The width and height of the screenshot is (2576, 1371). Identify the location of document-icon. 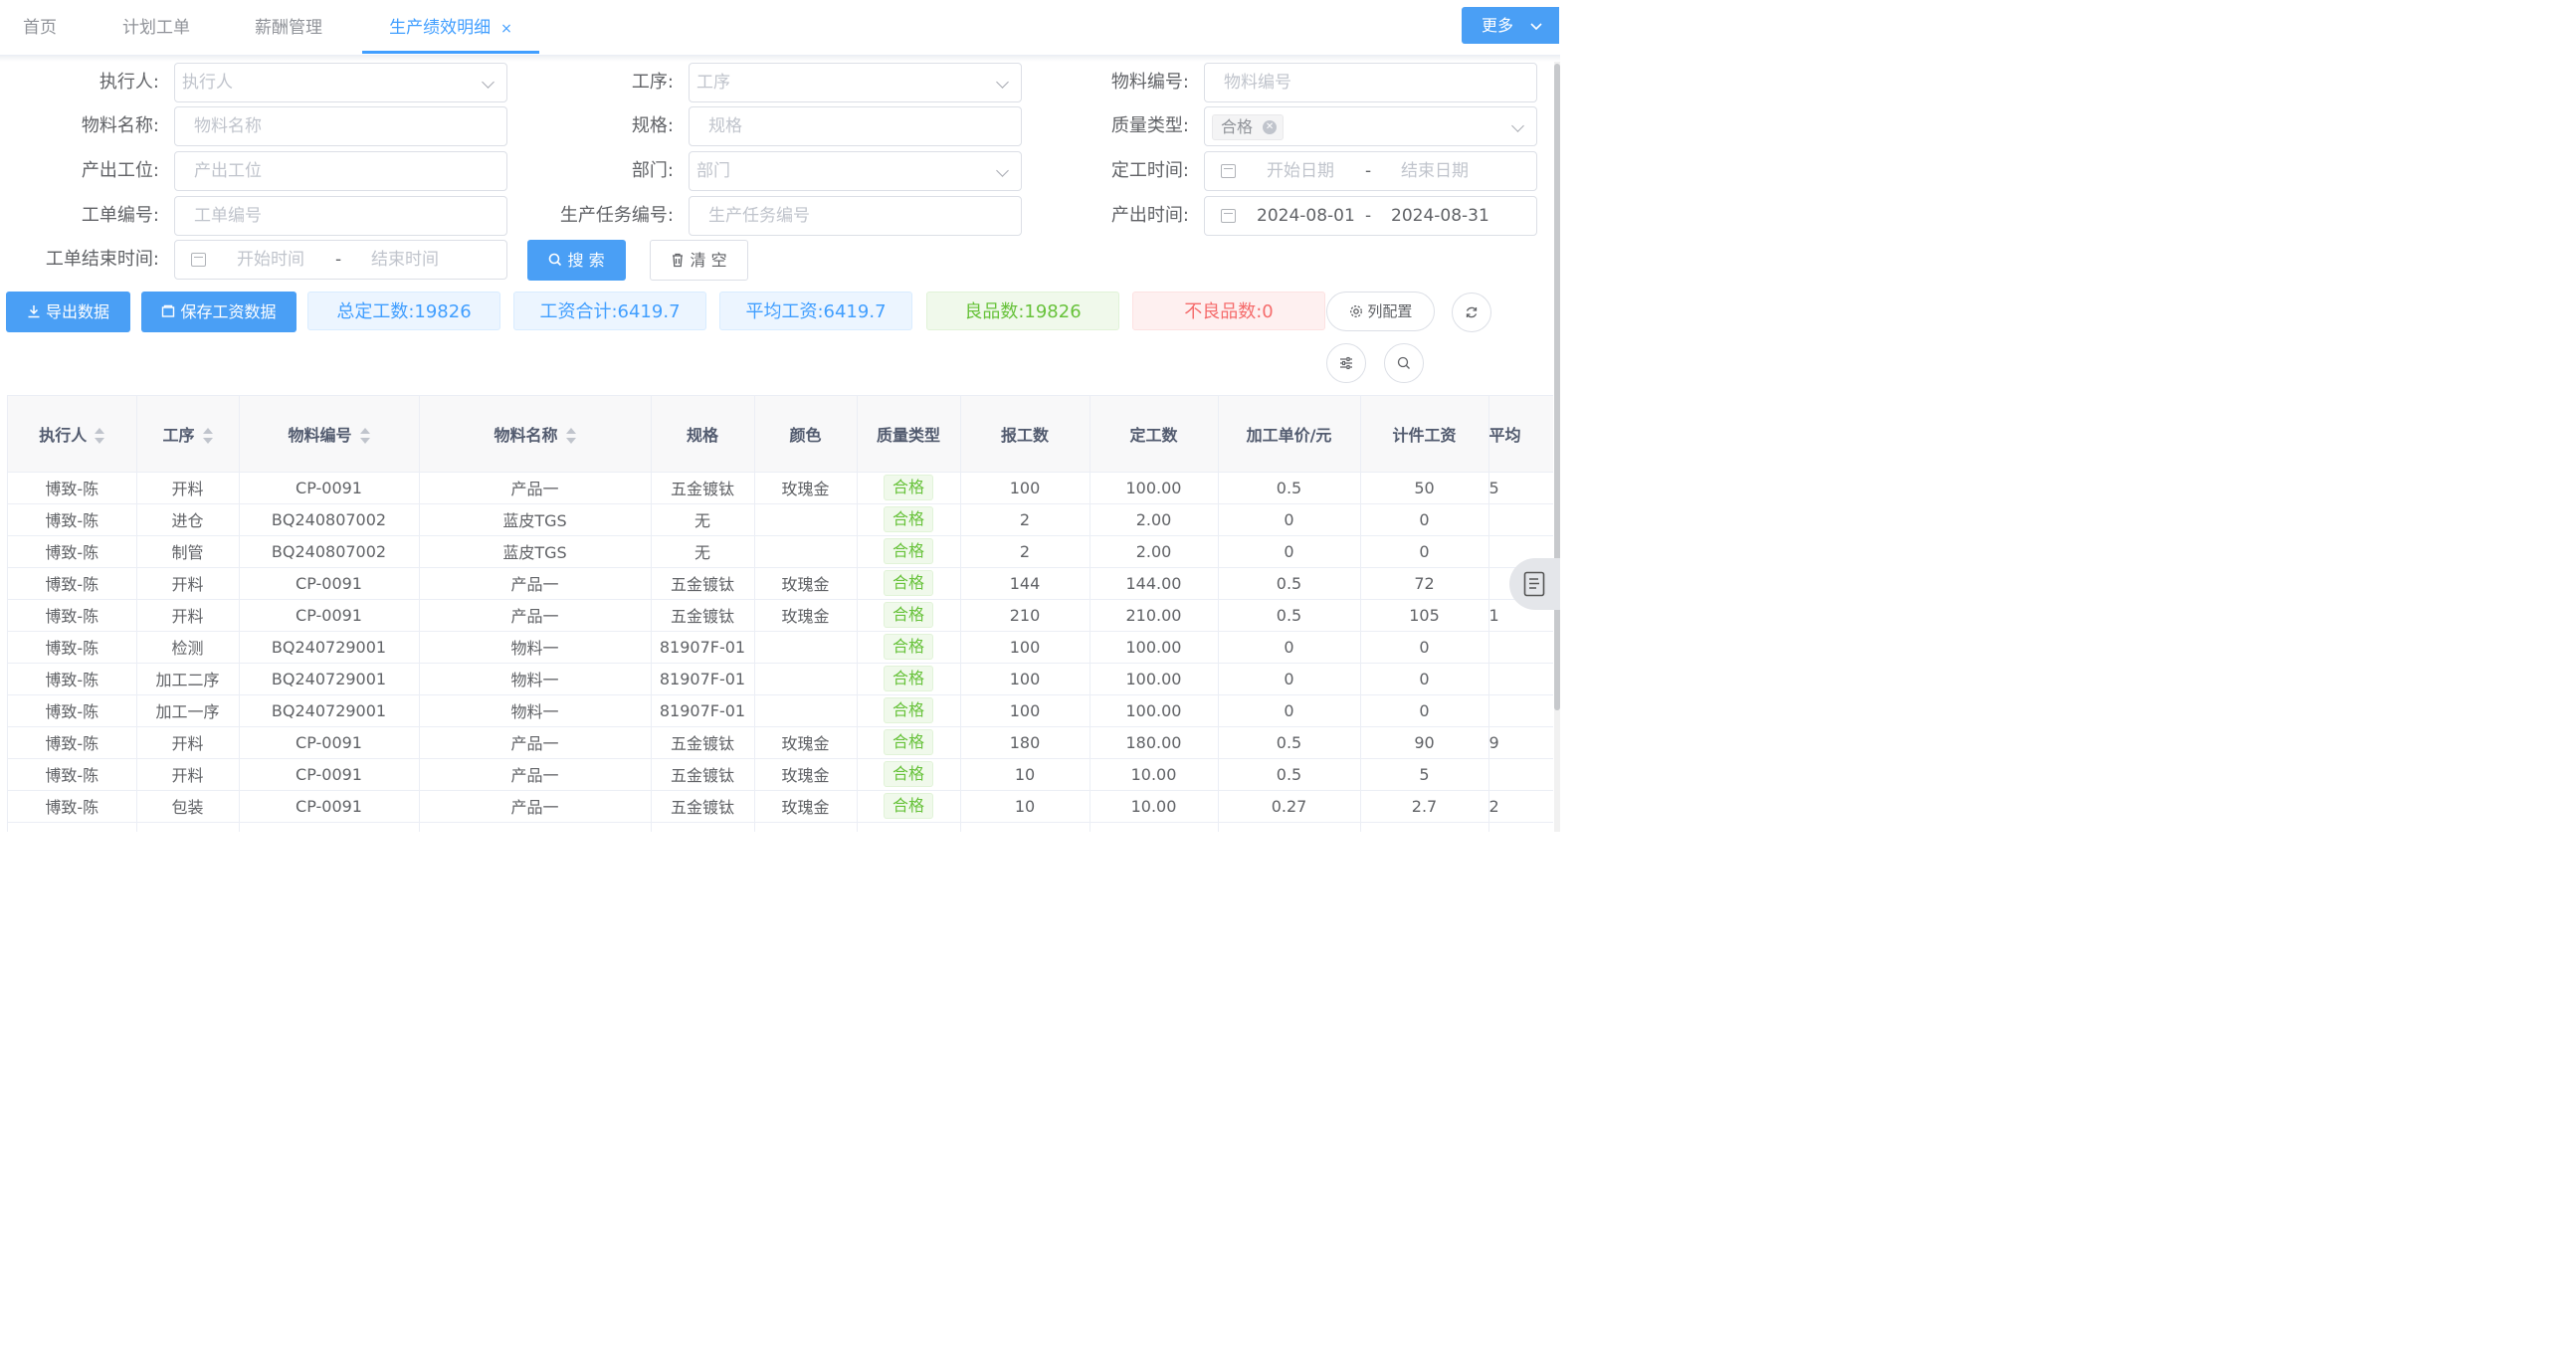
(1534, 586).